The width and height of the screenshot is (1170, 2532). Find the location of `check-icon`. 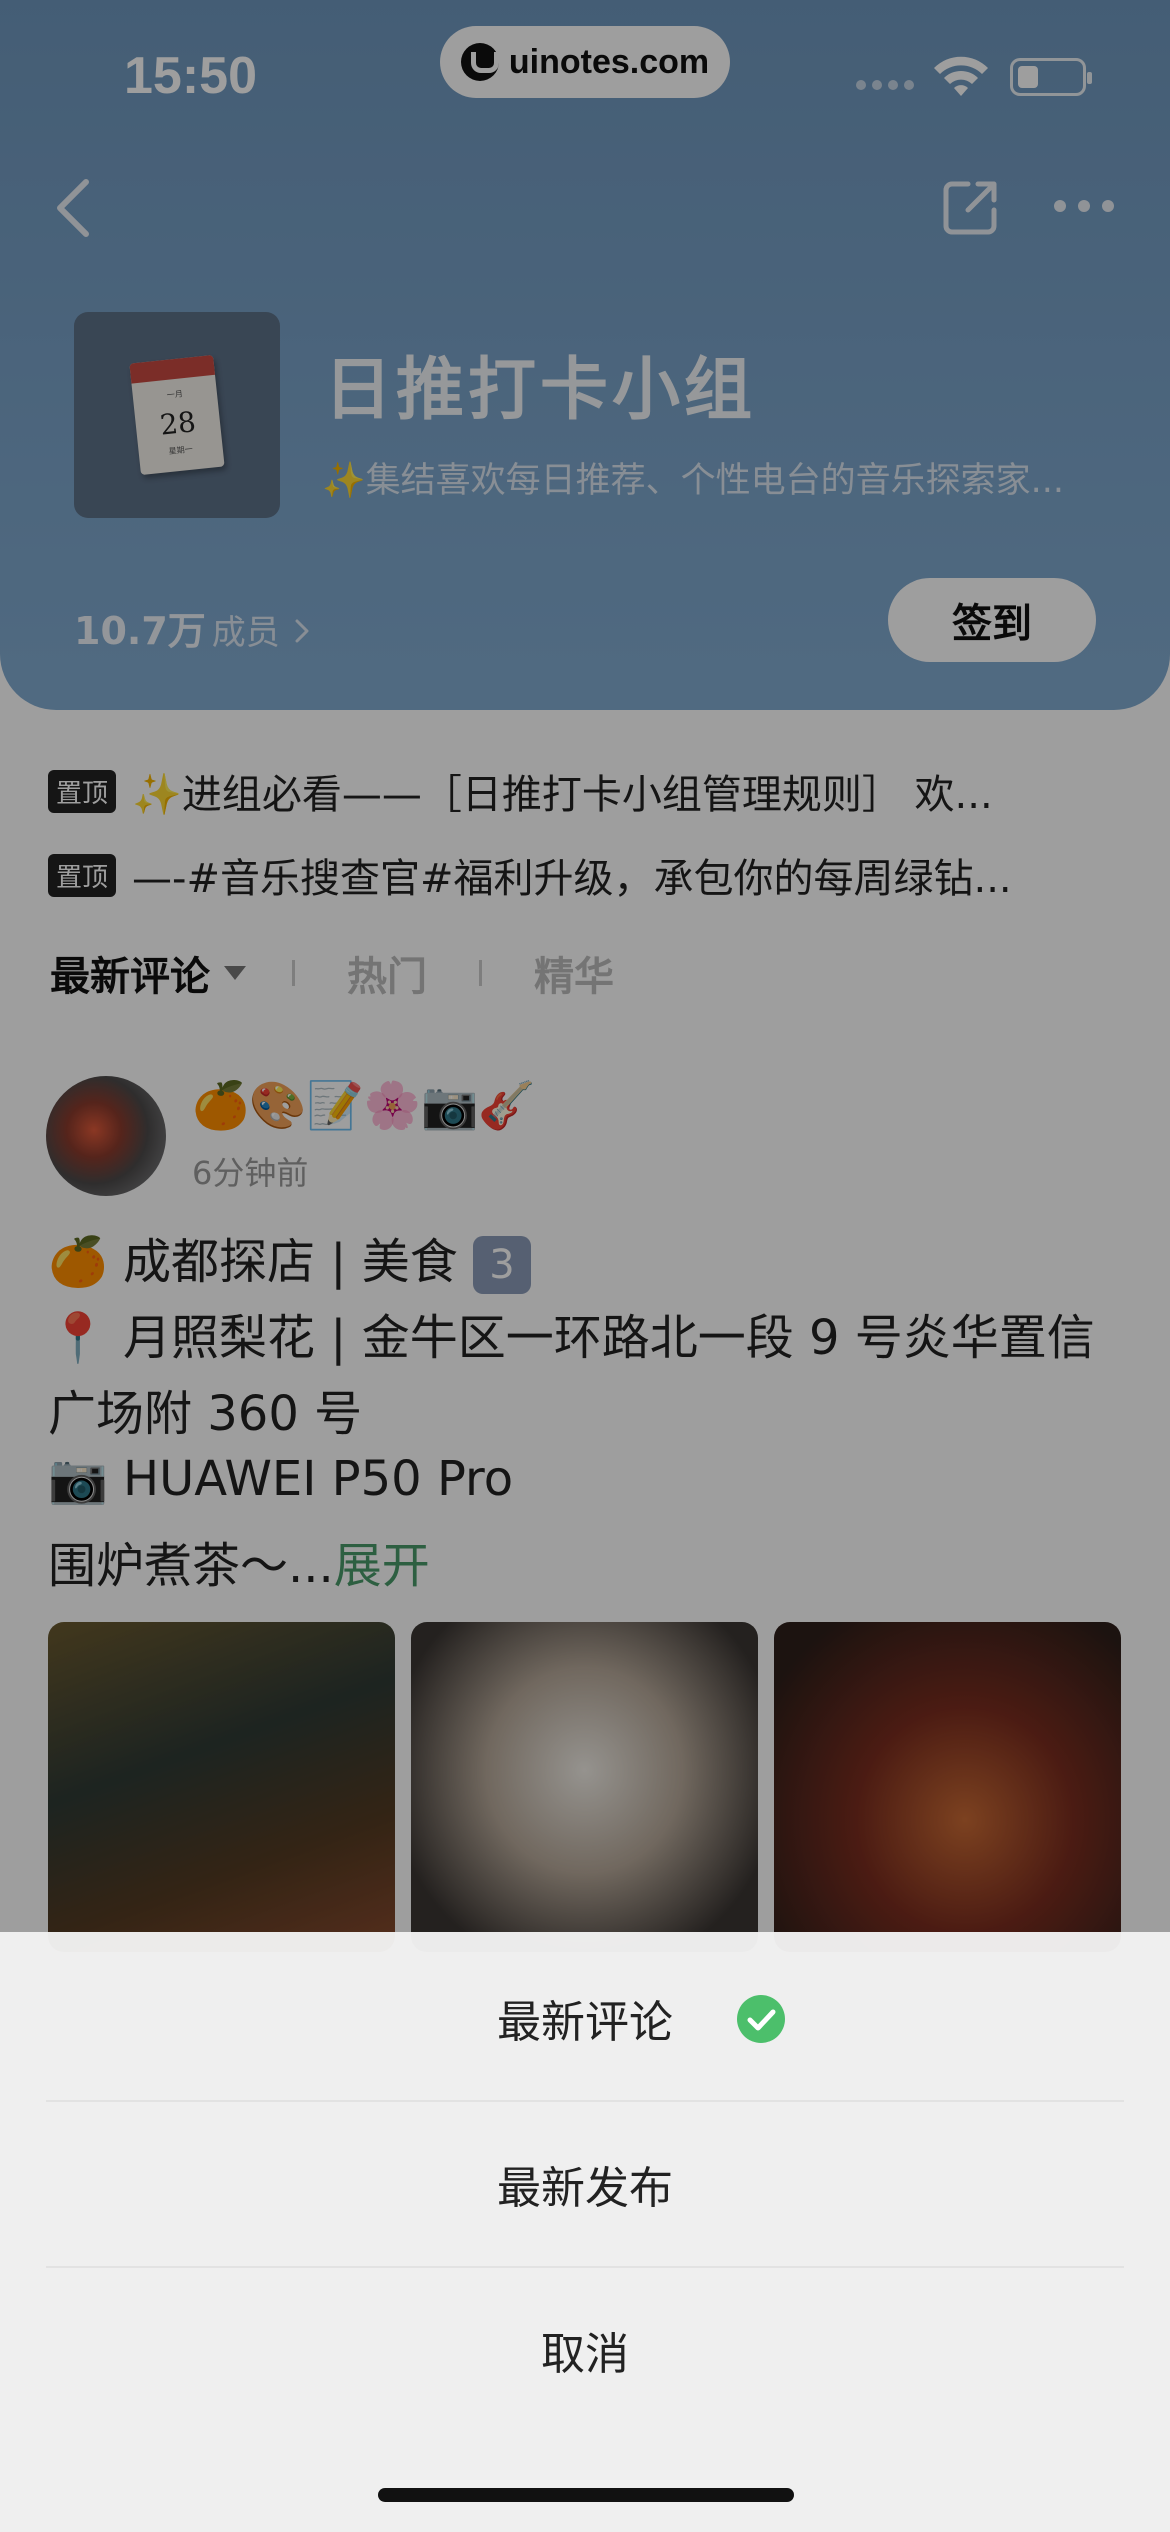

check-icon is located at coordinates (761, 2019).